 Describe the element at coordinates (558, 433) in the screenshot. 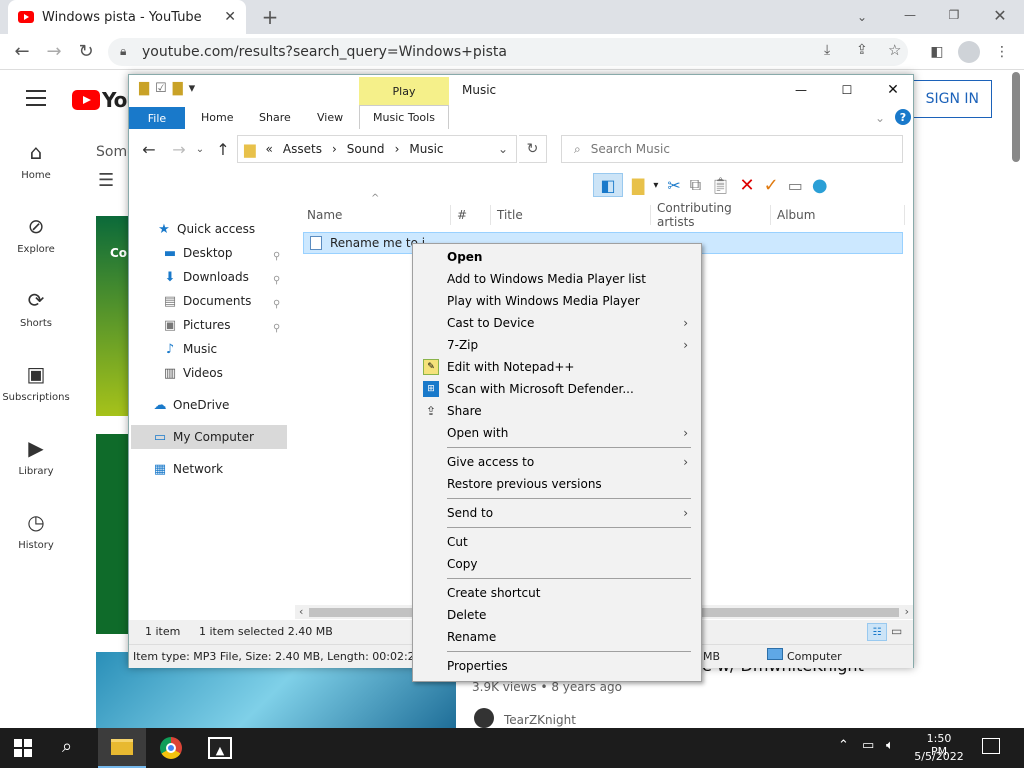

I see `menu-open-with: Open with ›` at that location.